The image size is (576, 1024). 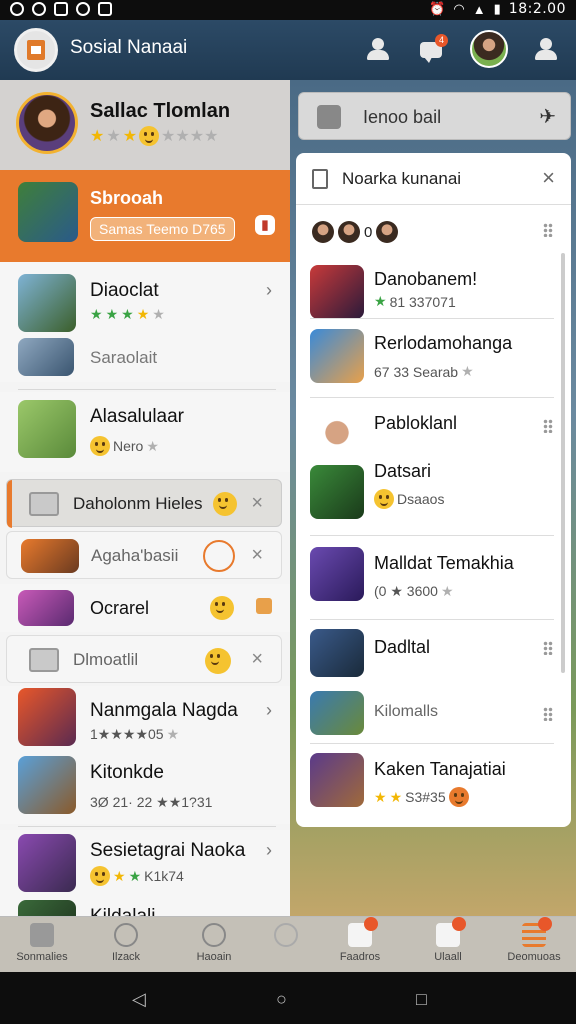 I want to click on profile-name: Sallac Tlomlan, so click(x=160, y=111).